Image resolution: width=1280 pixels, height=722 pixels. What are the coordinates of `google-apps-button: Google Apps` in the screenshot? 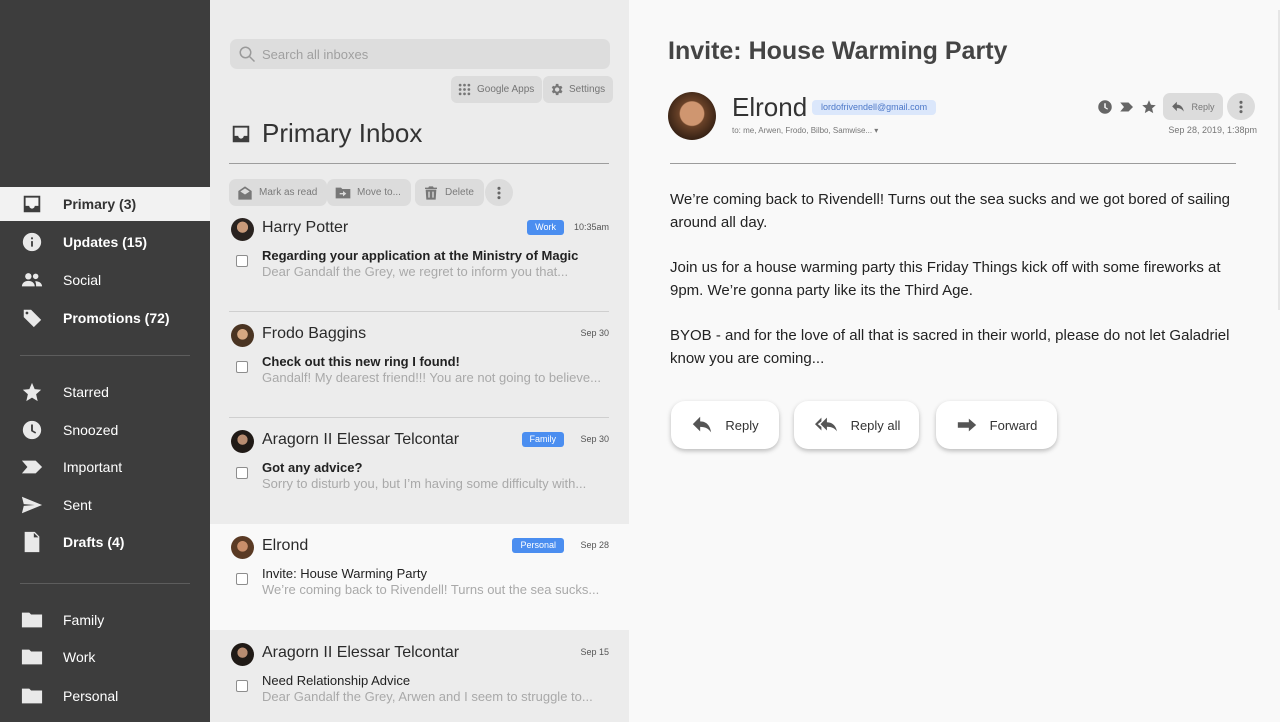 It's located at (497, 89).